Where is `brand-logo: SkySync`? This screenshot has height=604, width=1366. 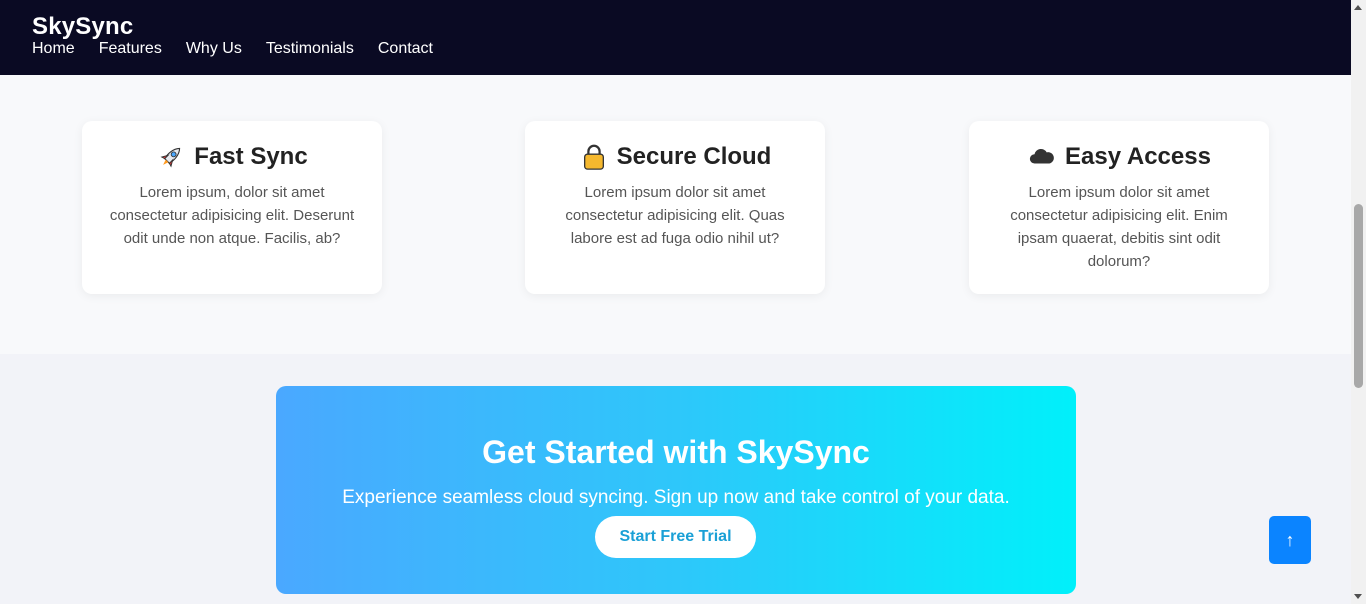
brand-logo: SkySync is located at coordinates (82, 27).